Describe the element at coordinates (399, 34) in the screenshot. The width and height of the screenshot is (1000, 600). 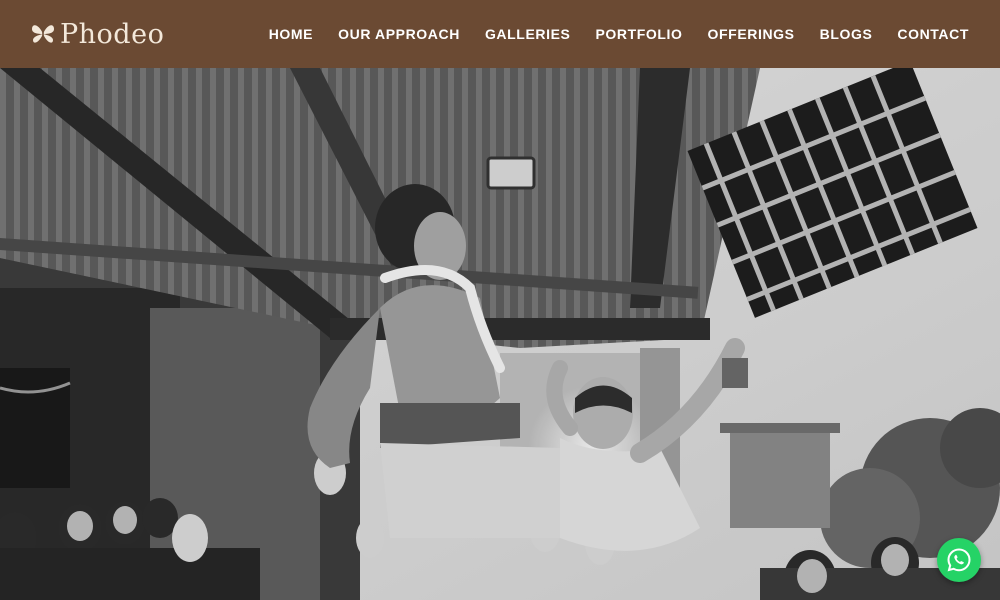
I see `nav-our-approach: OUR APPROACH` at that location.